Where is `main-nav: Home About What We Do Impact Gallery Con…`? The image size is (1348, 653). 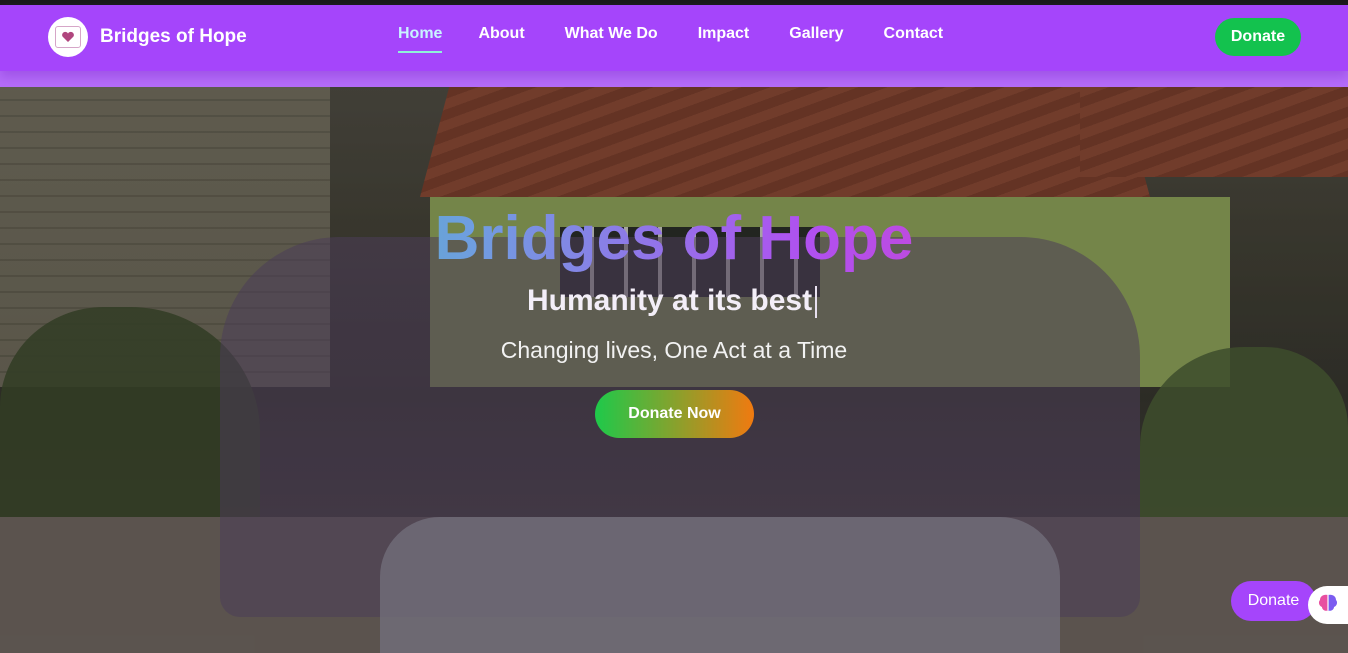 main-nav: Home About What We Do Impact Gallery Con… is located at coordinates (671, 39).